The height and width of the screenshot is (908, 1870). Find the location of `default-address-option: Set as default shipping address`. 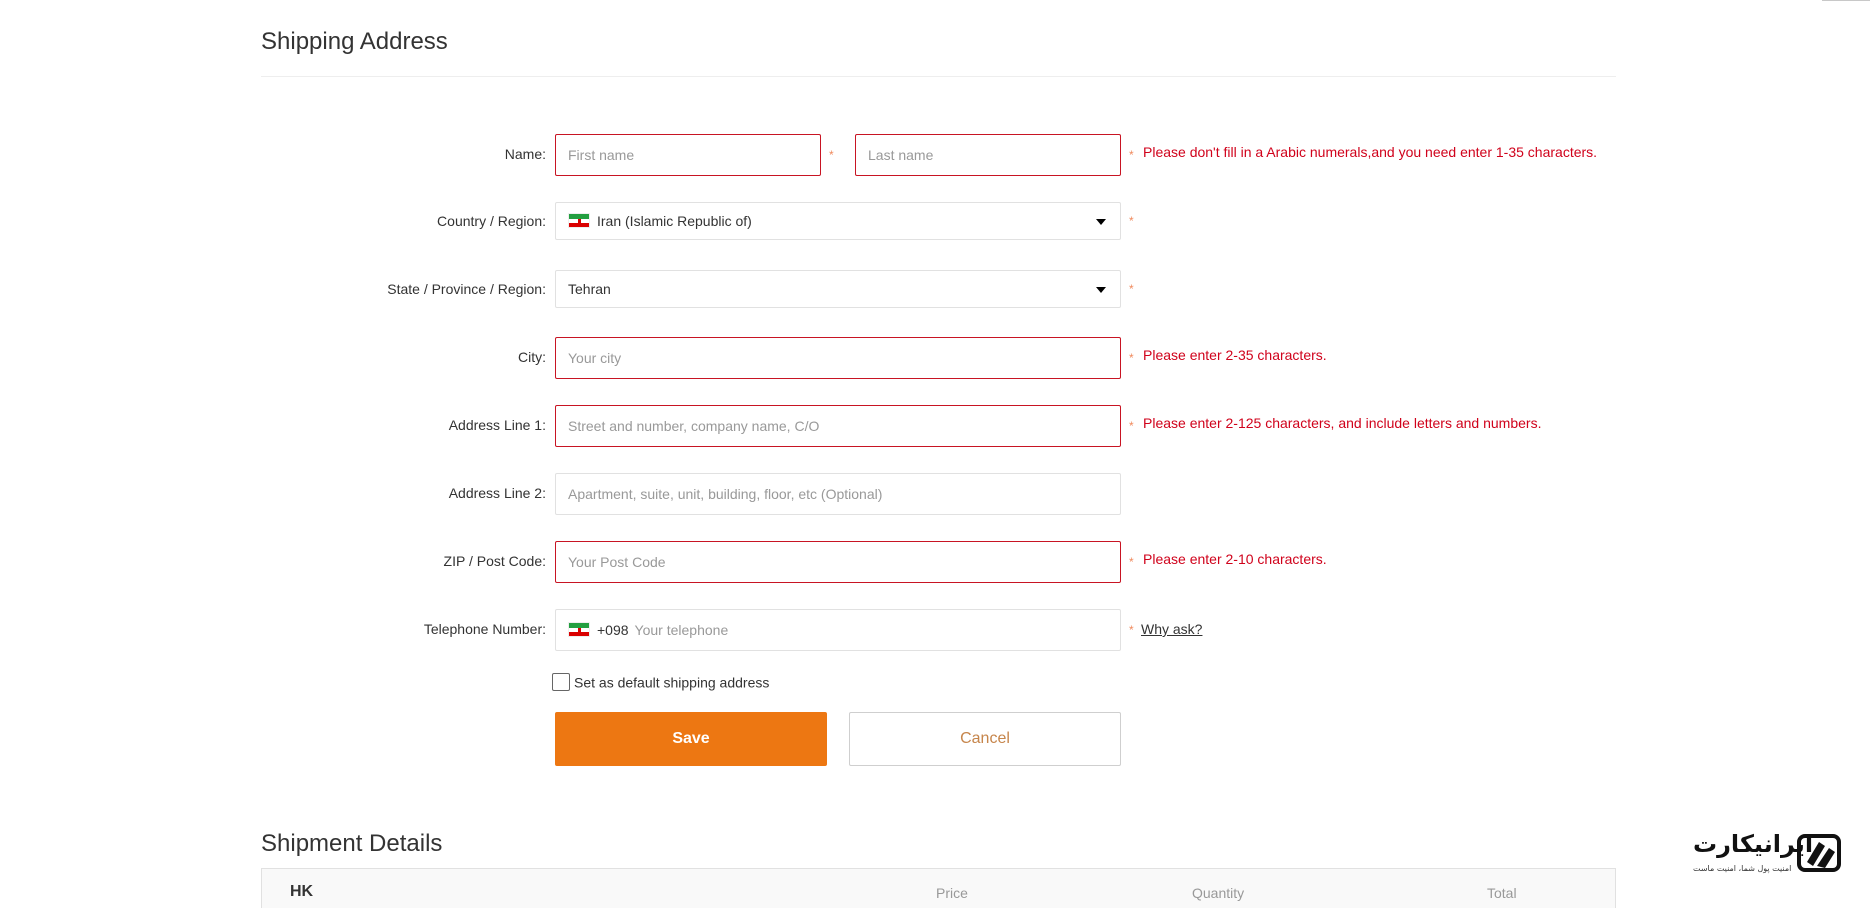

default-address-option: Set as default shipping address is located at coordinates (660, 683).